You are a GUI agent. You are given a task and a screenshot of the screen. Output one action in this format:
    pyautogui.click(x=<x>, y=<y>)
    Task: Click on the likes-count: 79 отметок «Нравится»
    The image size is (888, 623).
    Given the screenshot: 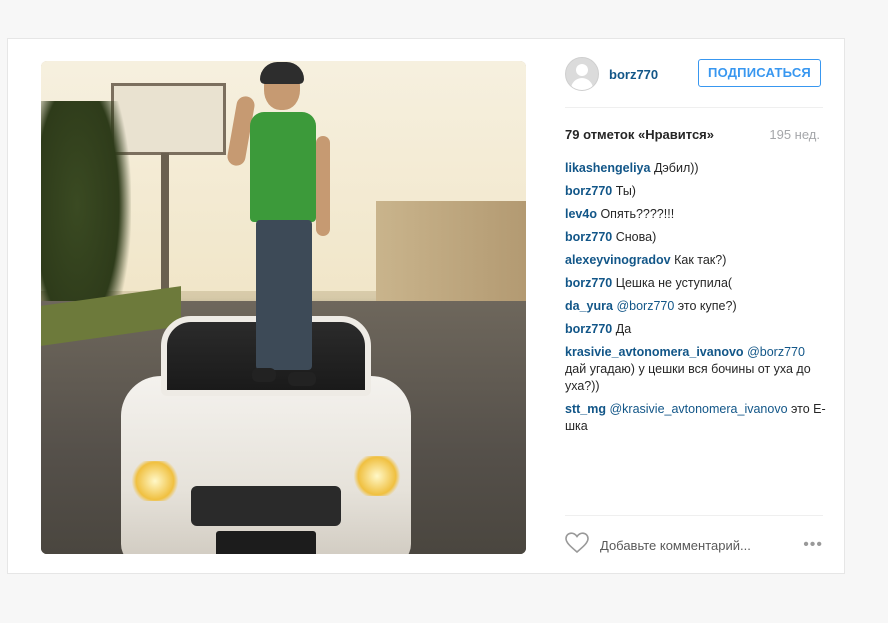 What is the action you would take?
    pyautogui.click(x=639, y=134)
    